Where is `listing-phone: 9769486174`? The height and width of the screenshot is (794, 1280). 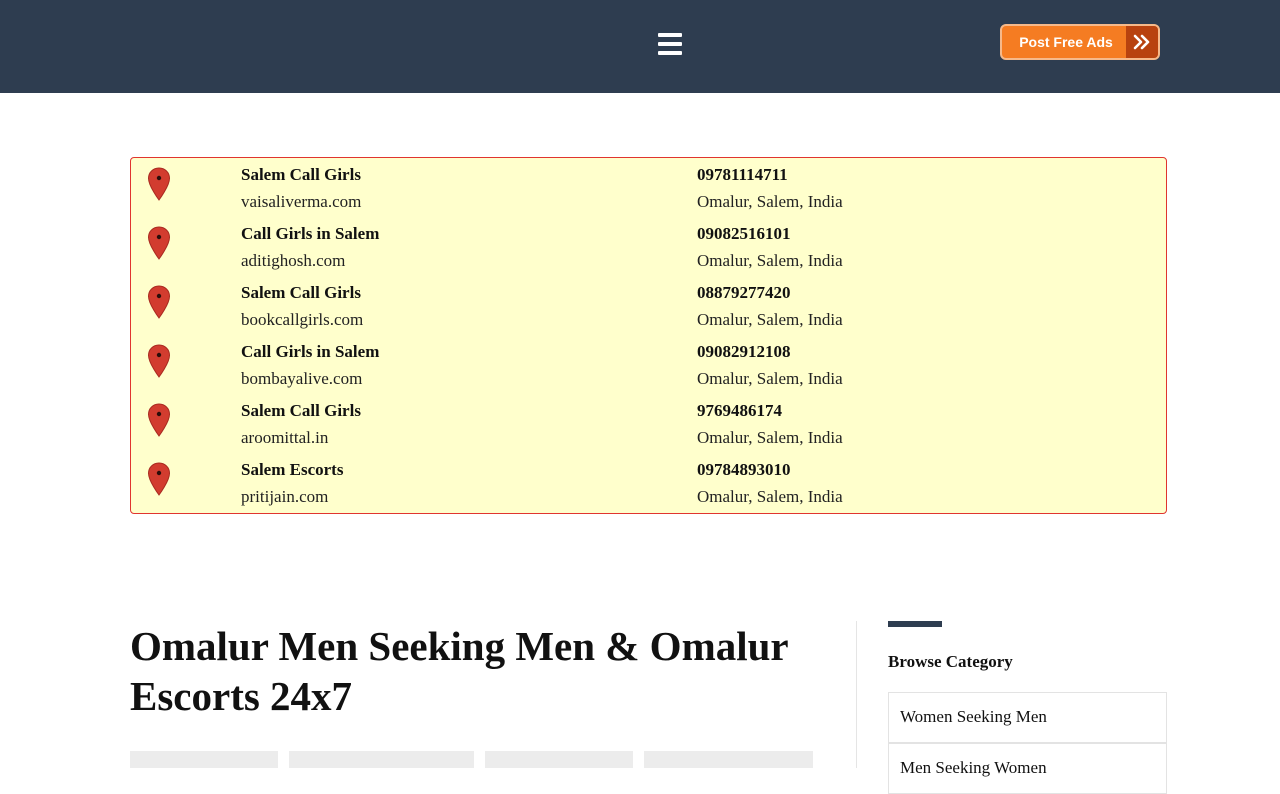
listing-phone: 9769486174 is located at coordinates (739, 410).